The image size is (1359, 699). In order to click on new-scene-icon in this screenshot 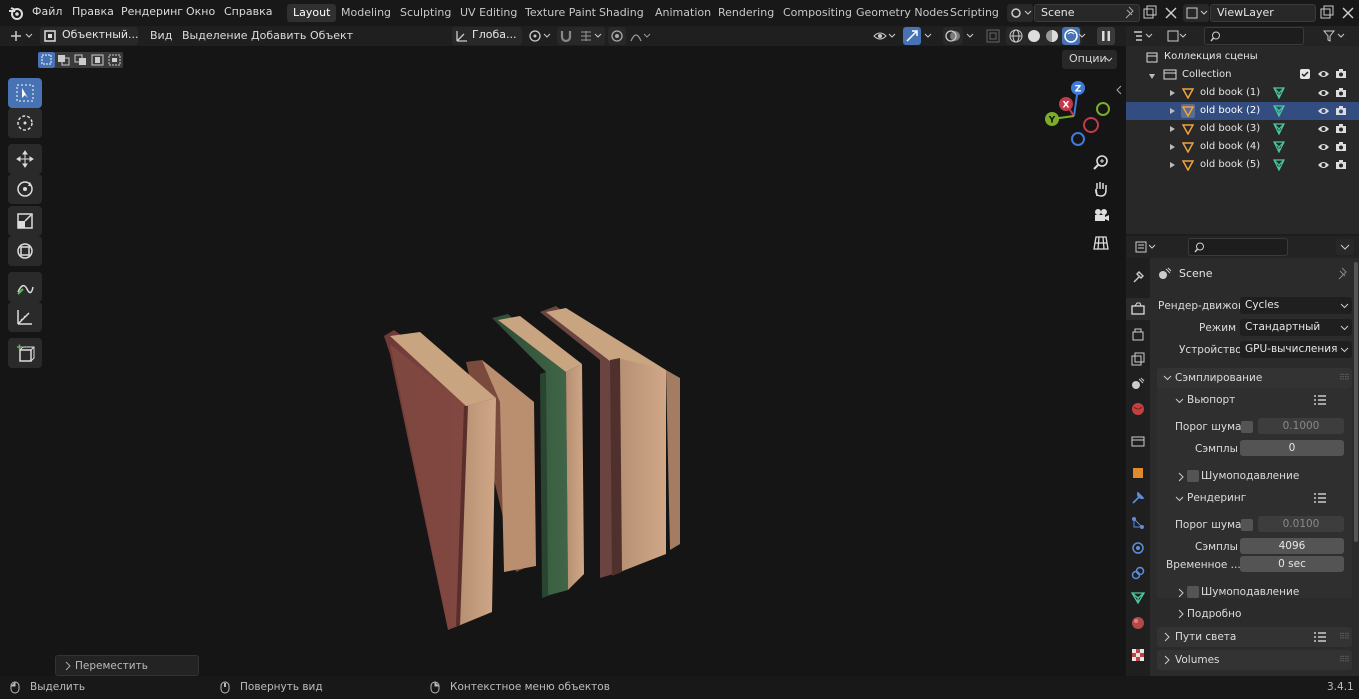, I will do `click(1150, 13)`.